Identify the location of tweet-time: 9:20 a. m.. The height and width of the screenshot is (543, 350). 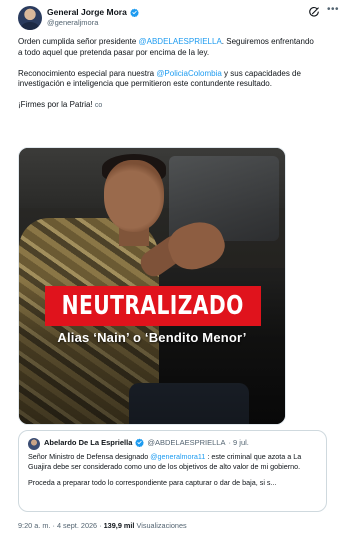
(34, 525).